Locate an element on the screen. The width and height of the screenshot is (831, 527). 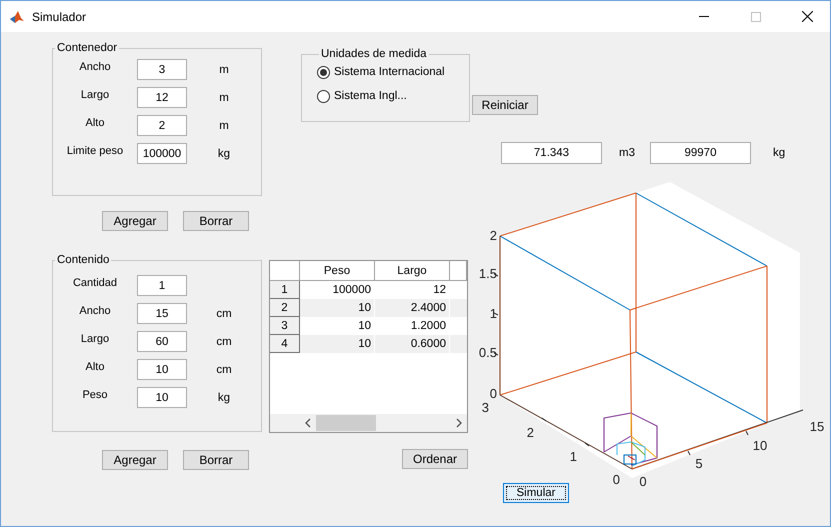
panel-title: Contenedor is located at coordinates (87, 48).